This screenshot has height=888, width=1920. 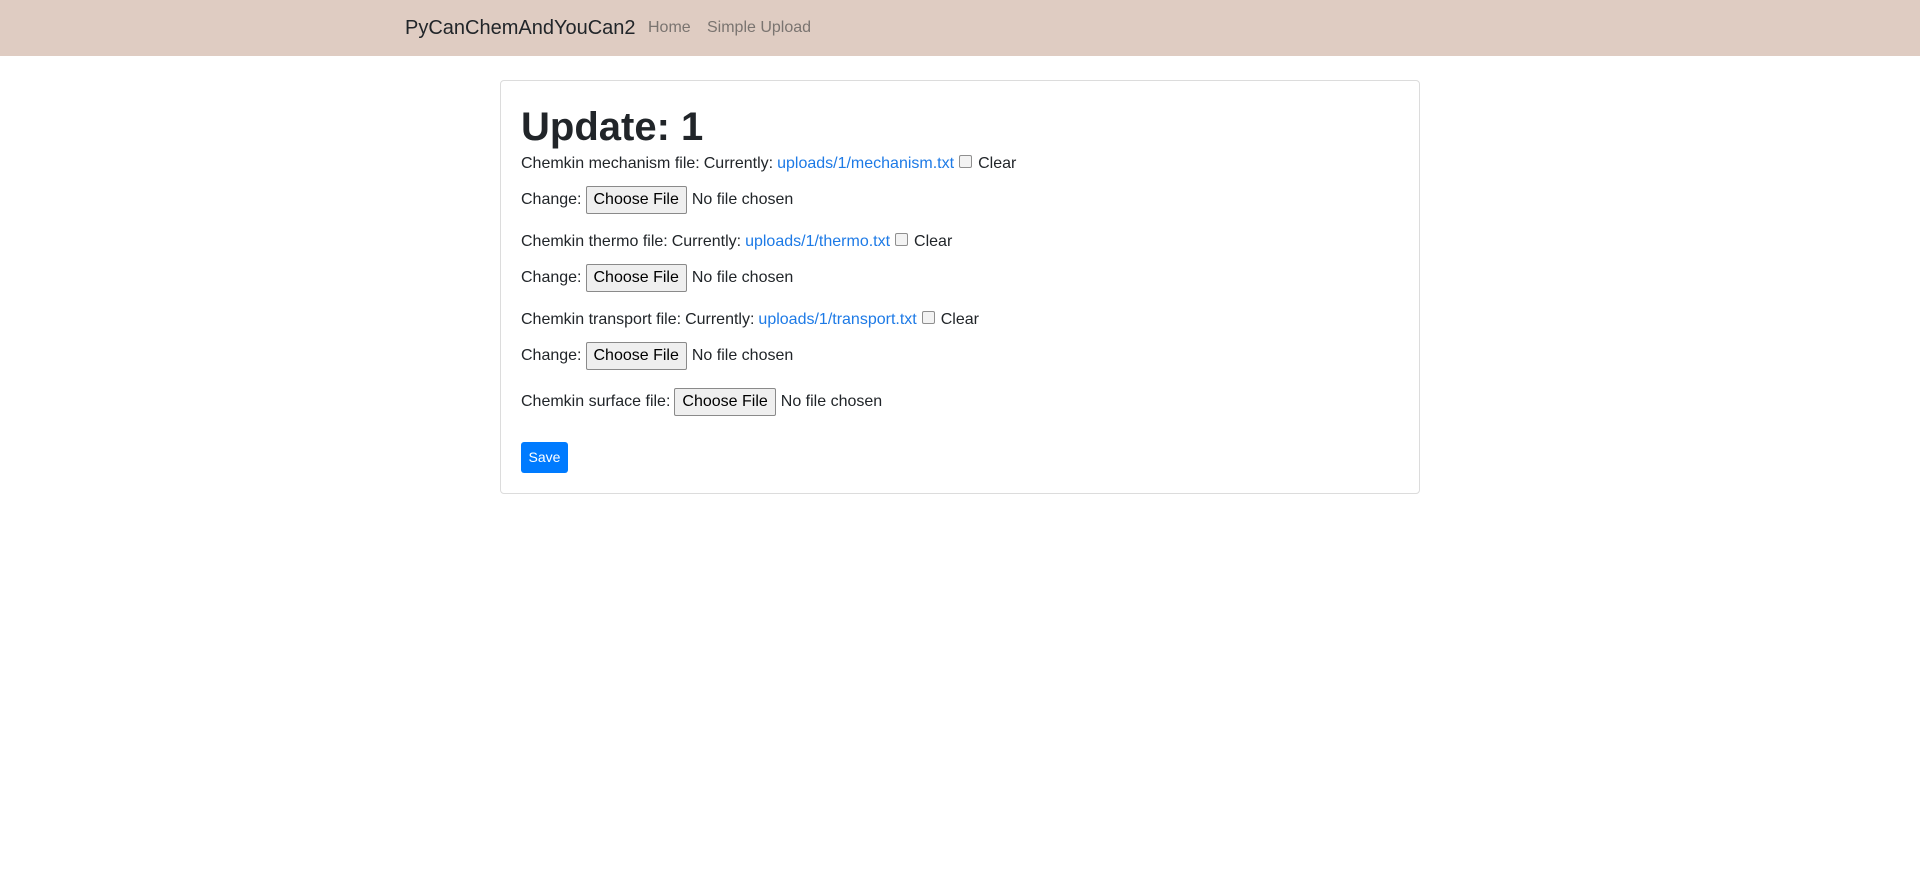 I want to click on thermo-clear-label: Clear, so click(x=933, y=242).